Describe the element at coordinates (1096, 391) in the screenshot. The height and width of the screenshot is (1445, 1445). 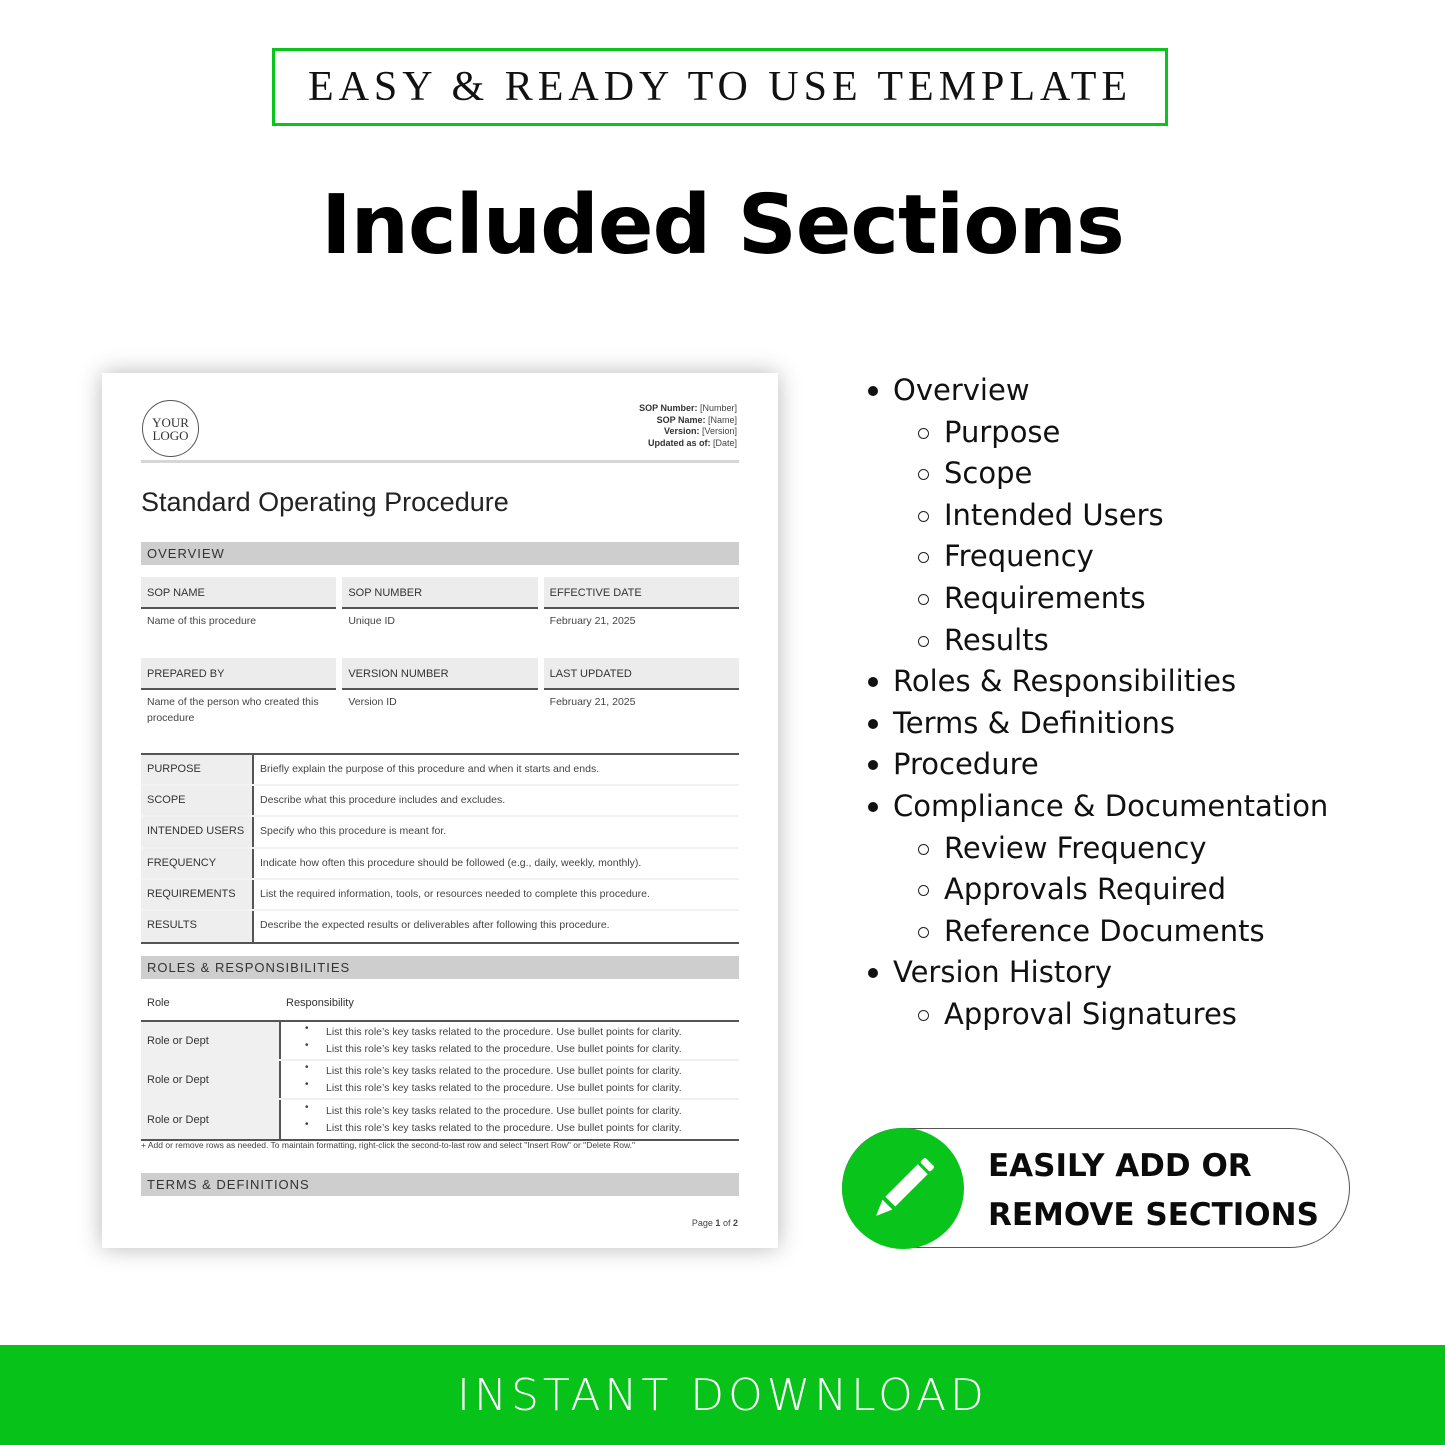
I see `list-item: Overview` at that location.